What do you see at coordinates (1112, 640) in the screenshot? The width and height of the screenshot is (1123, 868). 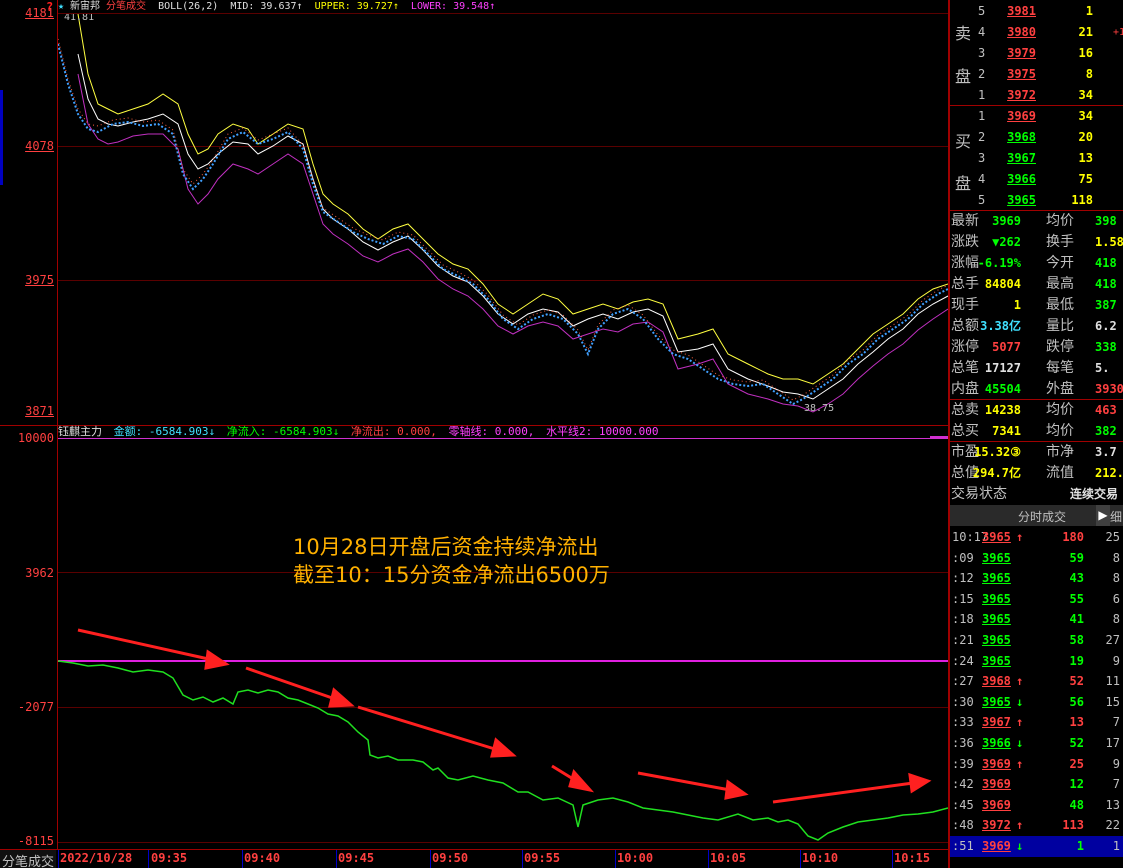 I see `tick-count: 27` at bounding box center [1112, 640].